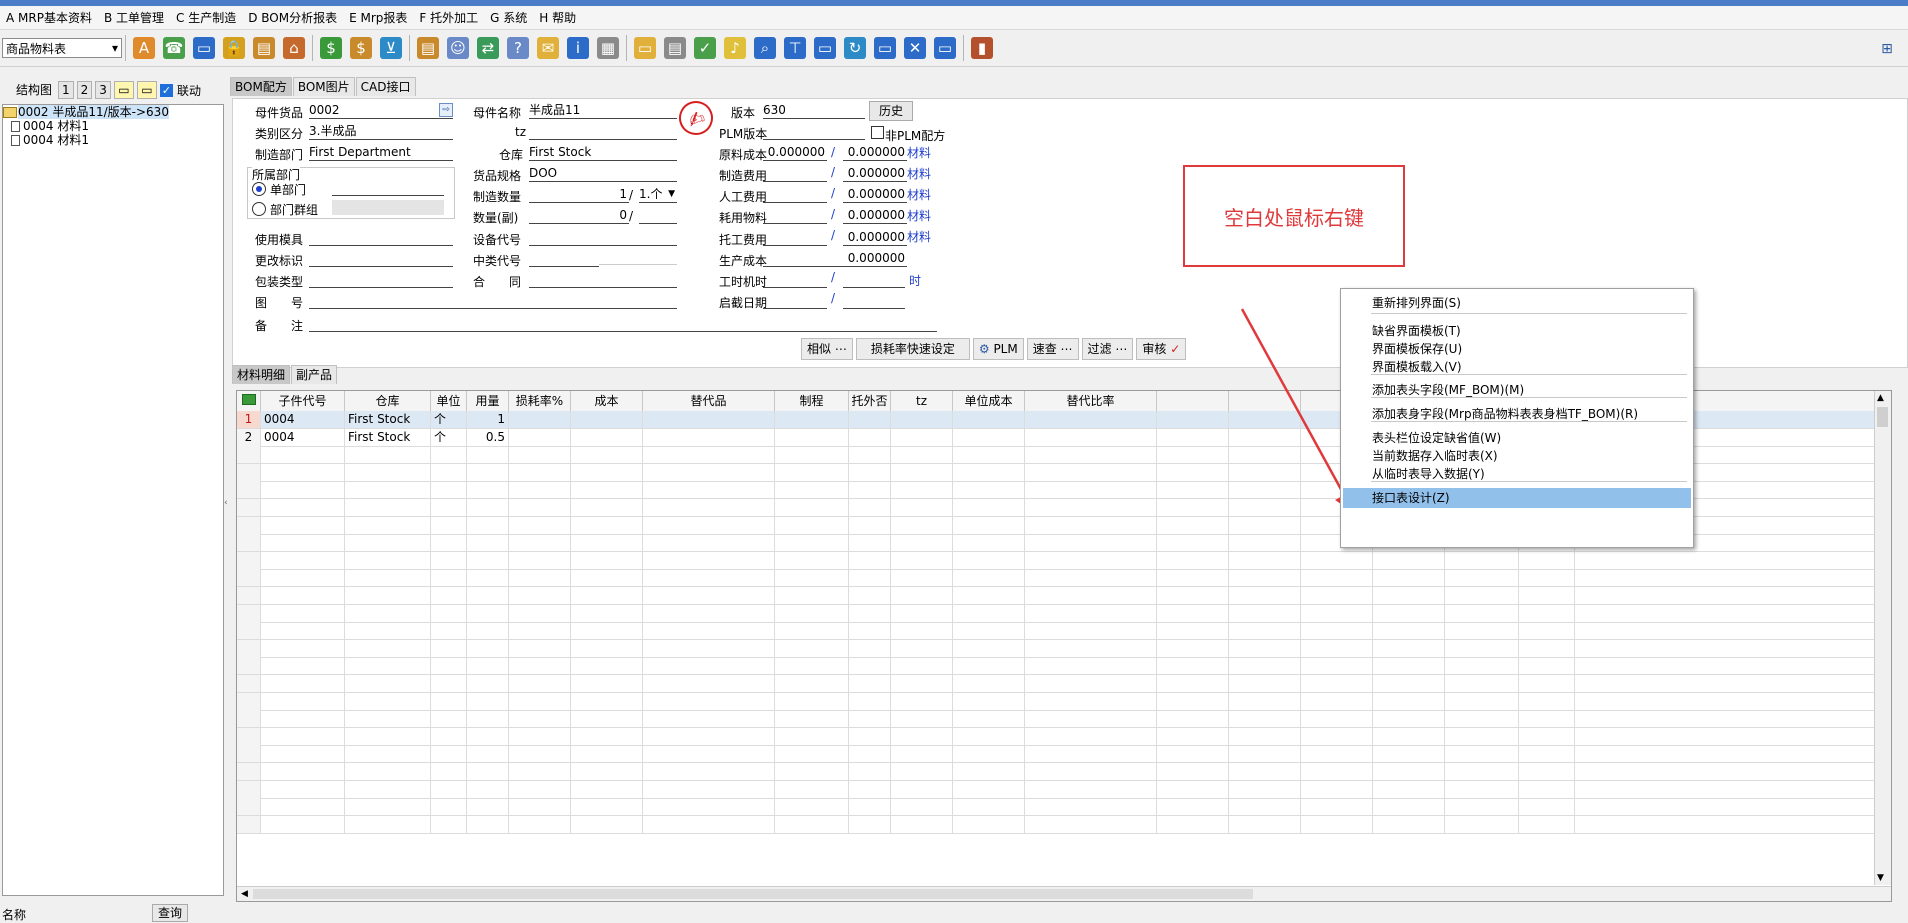  Describe the element at coordinates (49, 17) in the screenshot. I see `menu-item: A MRP基本资料` at that location.